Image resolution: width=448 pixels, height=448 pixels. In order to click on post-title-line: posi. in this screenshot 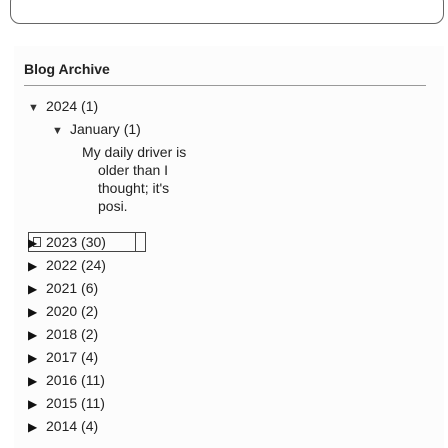, I will do `click(182, 206)`.